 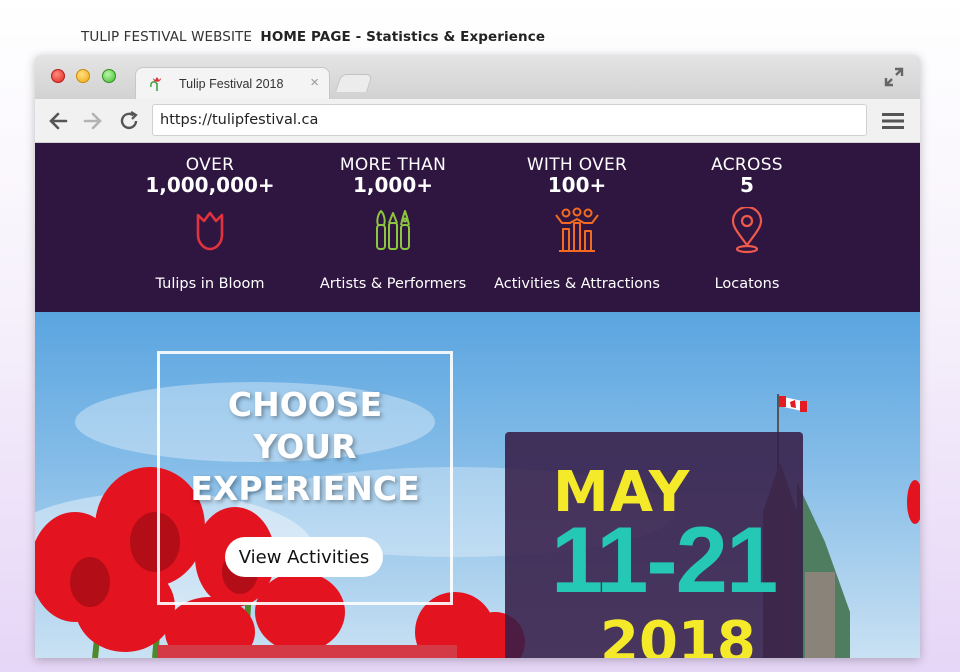 What do you see at coordinates (577, 229) in the screenshot?
I see `people-chart-icon` at bounding box center [577, 229].